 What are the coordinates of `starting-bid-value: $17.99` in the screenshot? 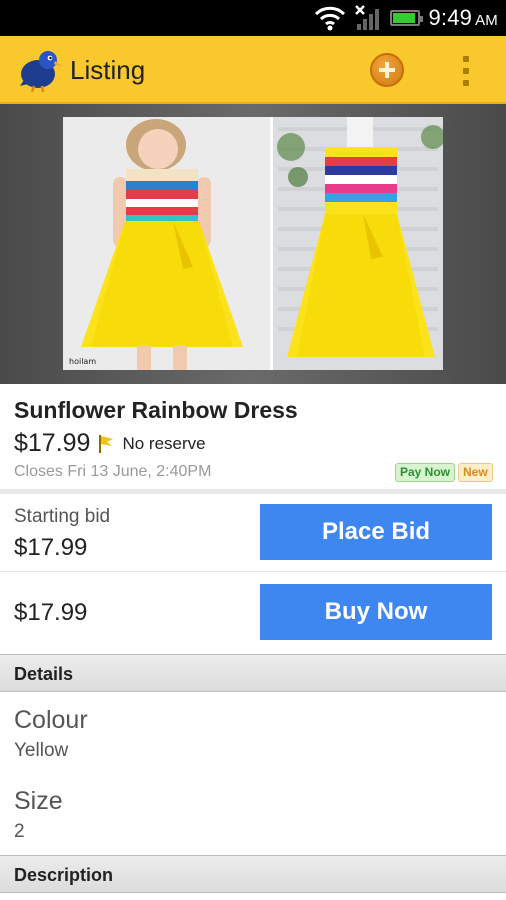 It's located at (51, 547).